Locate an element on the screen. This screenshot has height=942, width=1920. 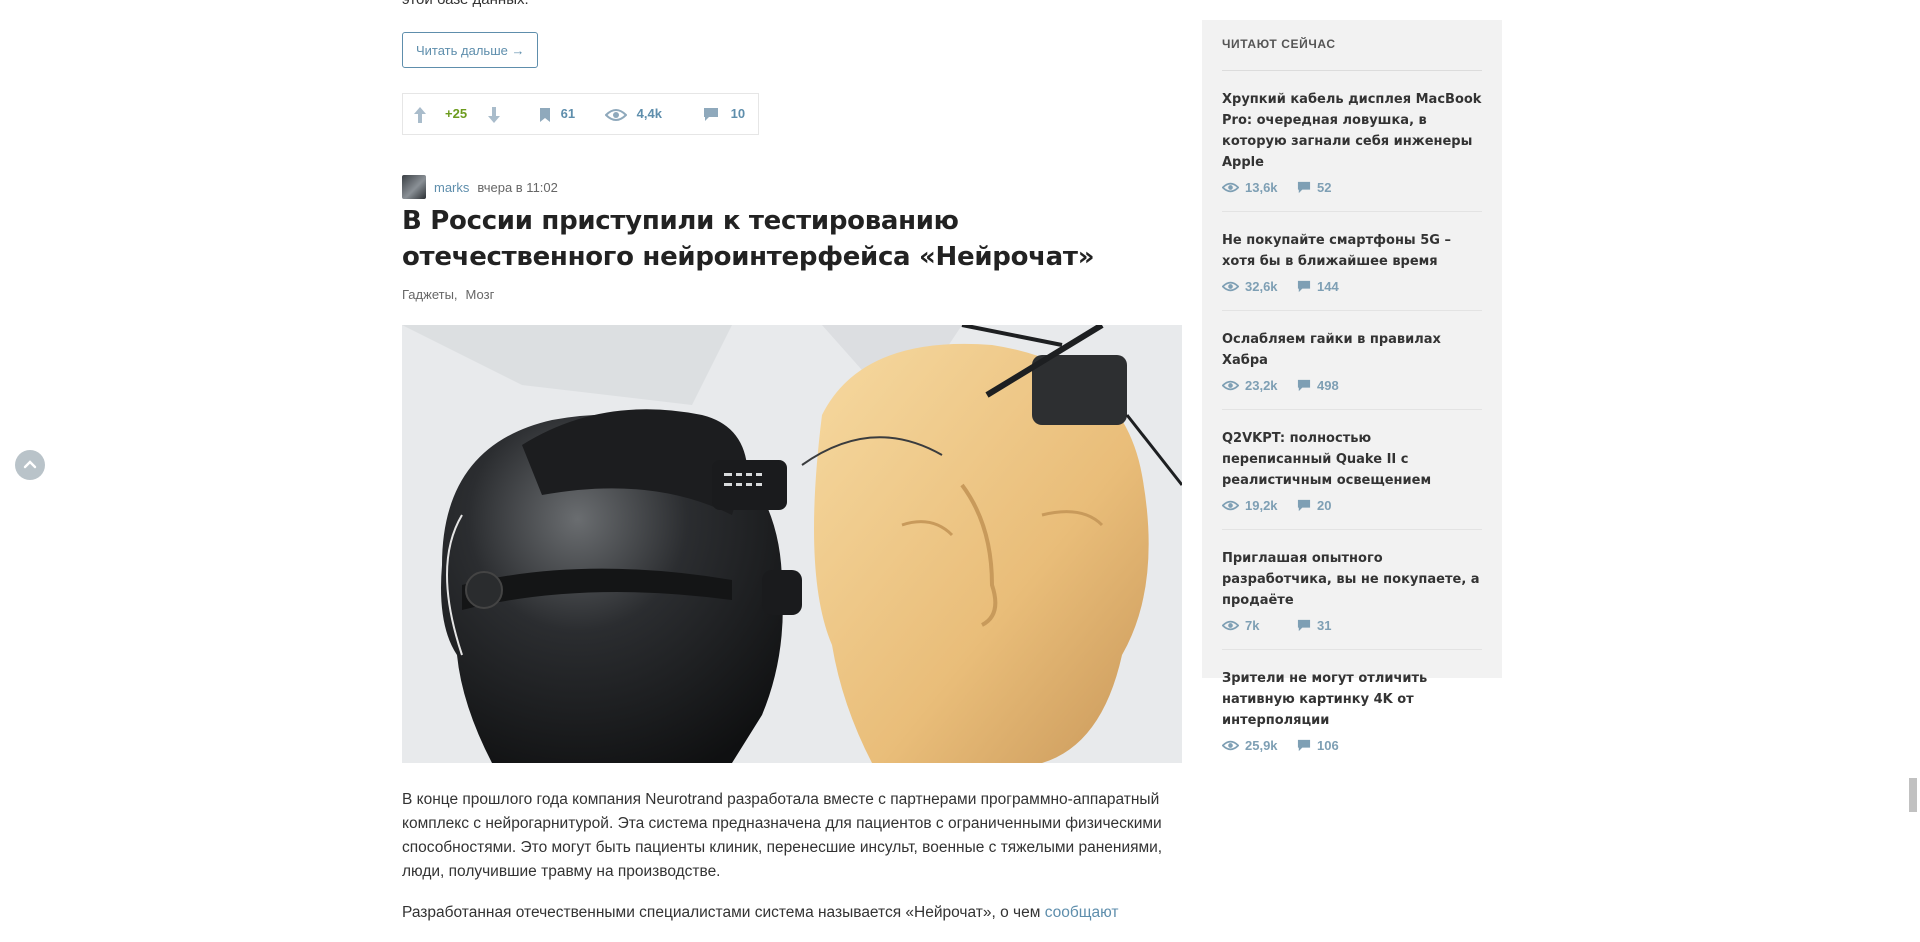
sidebar-heading: ЧИТАЮТ СЕЙЧАС is located at coordinates (1352, 45).